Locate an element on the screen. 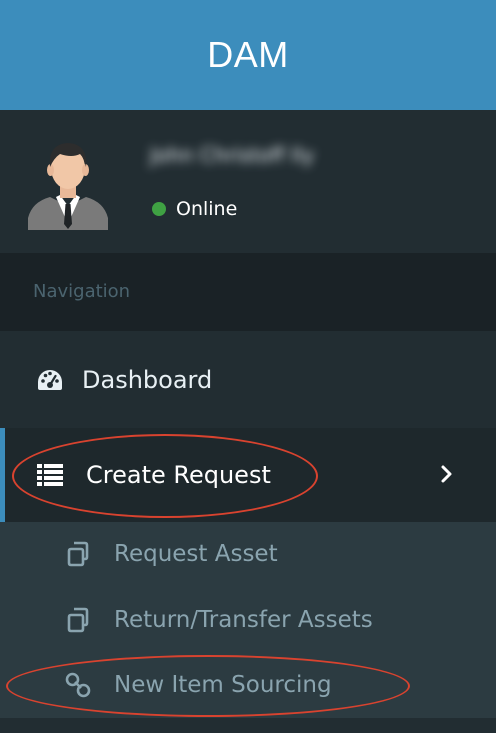  chevron-right-icon is located at coordinates (447, 474).